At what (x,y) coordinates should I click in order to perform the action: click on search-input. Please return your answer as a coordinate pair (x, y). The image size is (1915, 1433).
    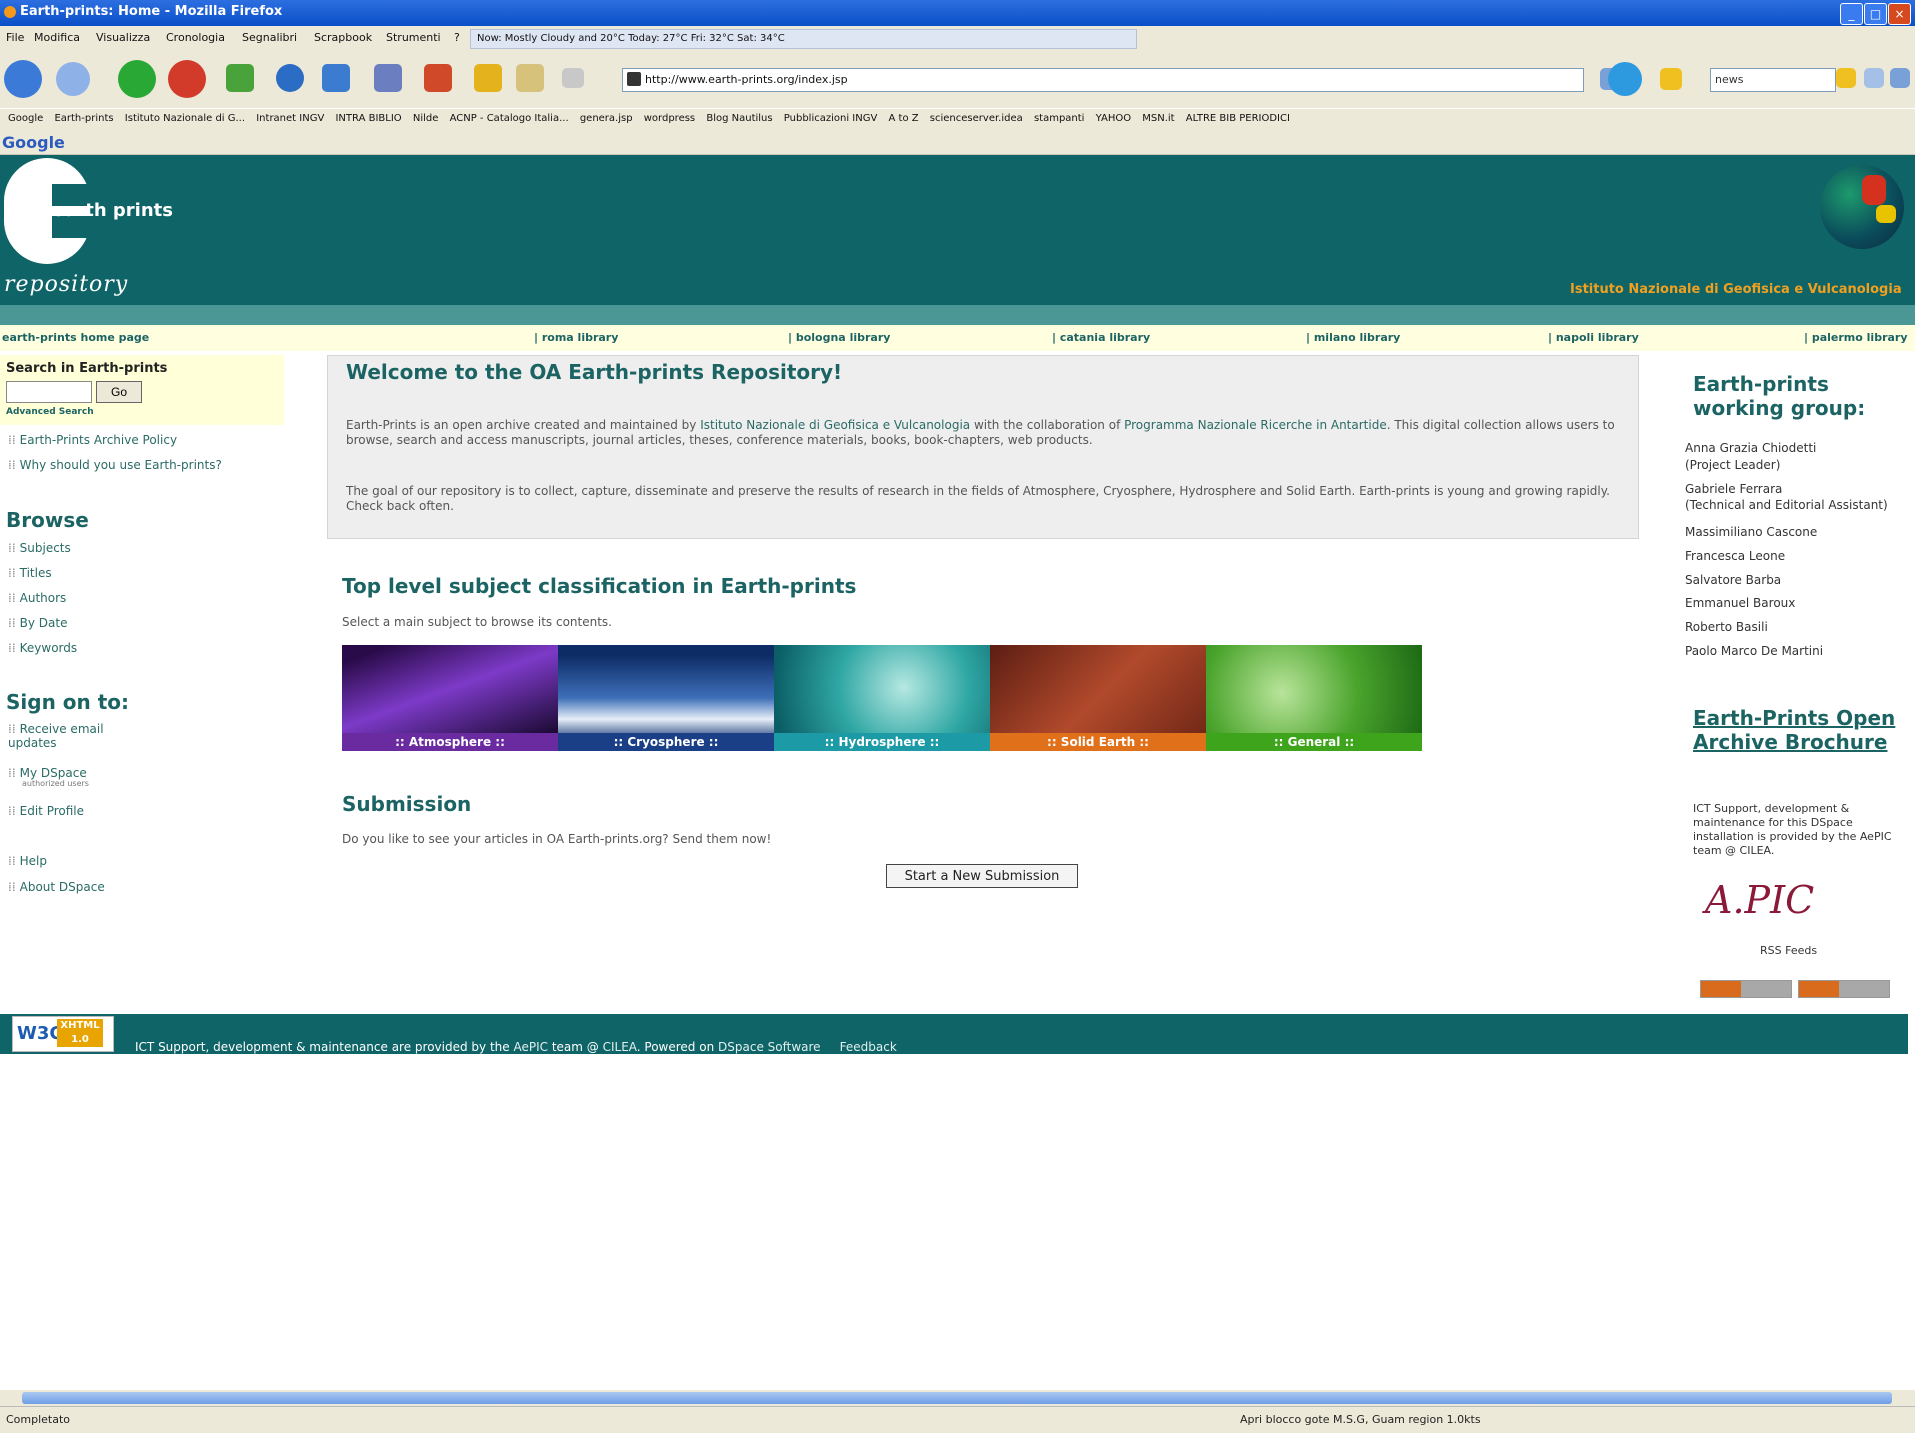
    Looking at the image, I should click on (49, 392).